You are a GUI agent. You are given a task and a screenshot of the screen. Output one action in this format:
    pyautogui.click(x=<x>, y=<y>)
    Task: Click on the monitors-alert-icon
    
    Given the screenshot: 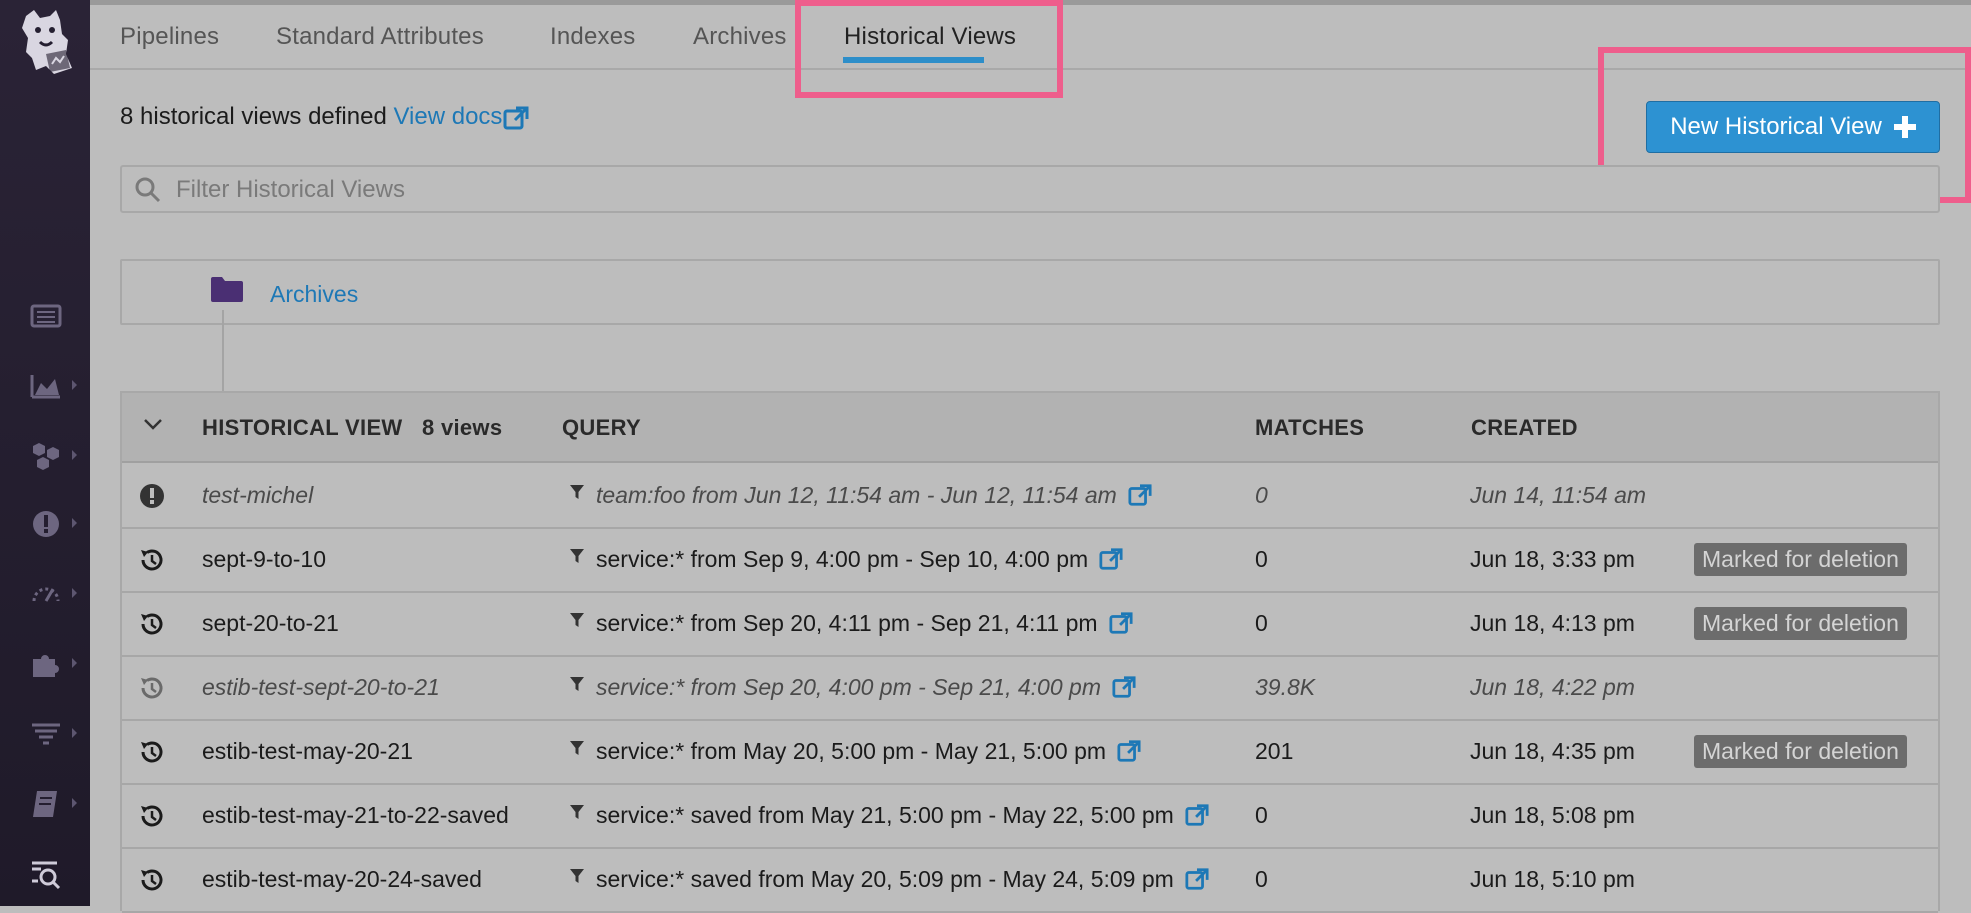 What is the action you would take?
    pyautogui.click(x=46, y=524)
    